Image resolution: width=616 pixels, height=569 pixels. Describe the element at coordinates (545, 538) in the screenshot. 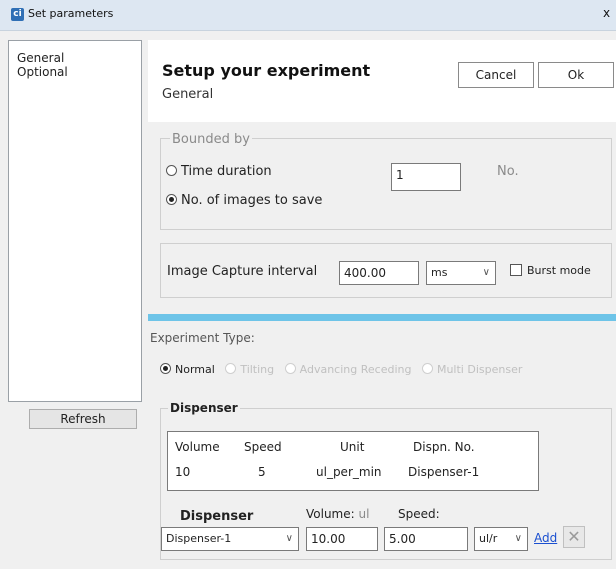

I see `add-dispenser-link: Add` at that location.